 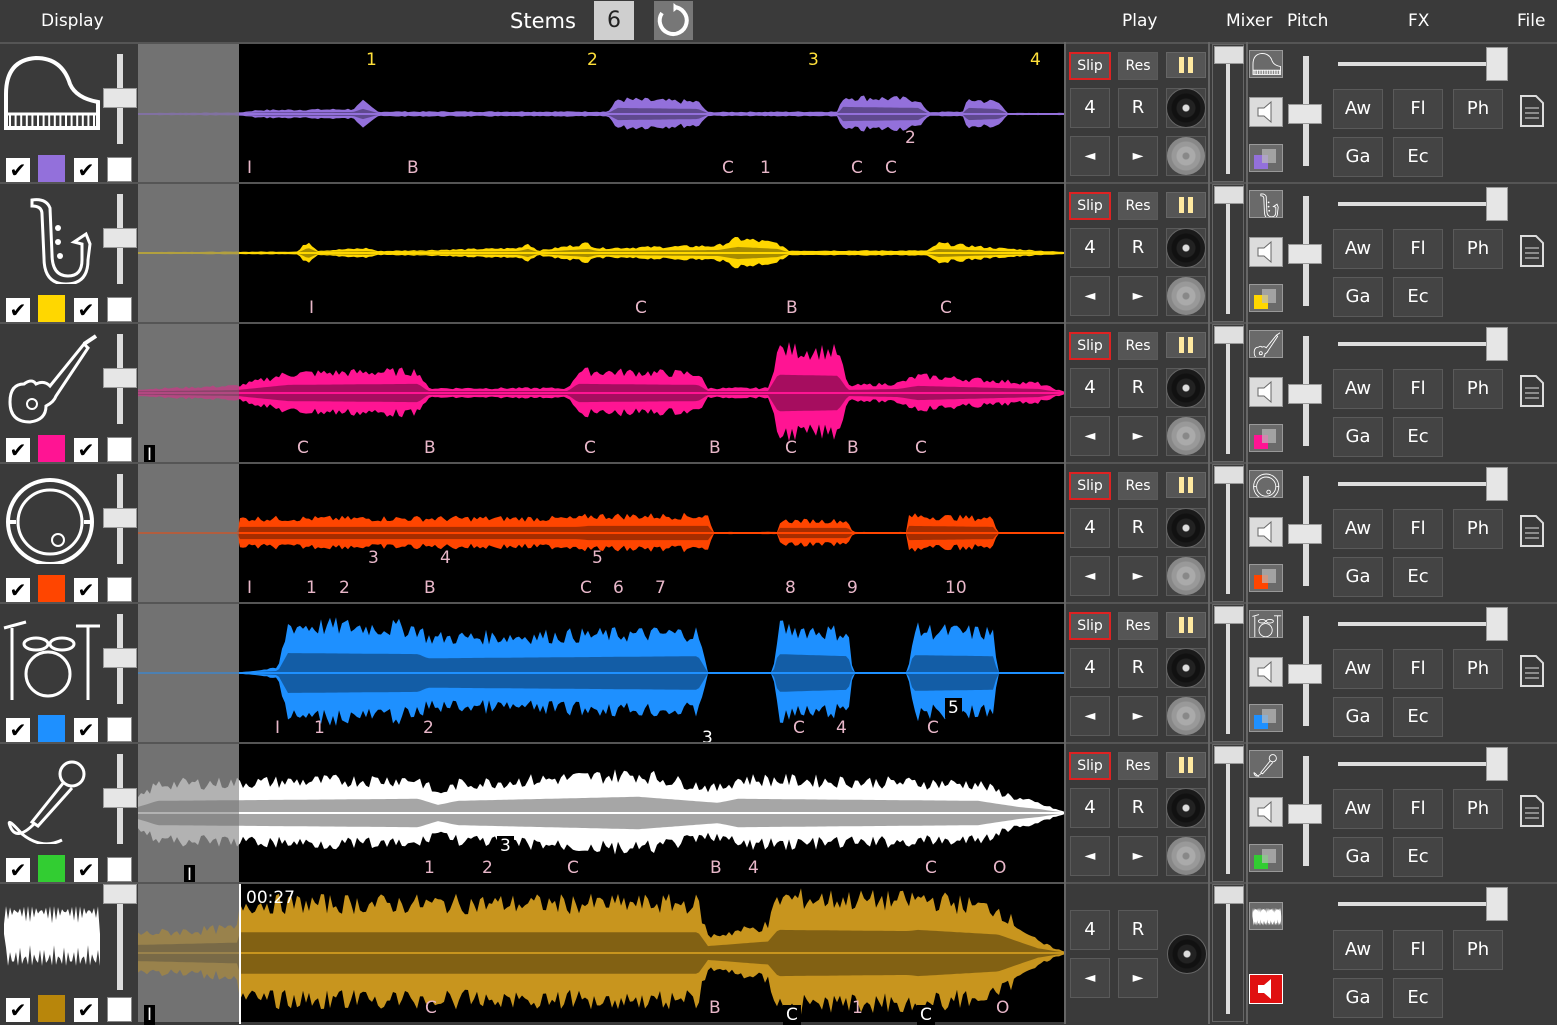 I want to click on section-marker: 8, so click(x=790, y=588).